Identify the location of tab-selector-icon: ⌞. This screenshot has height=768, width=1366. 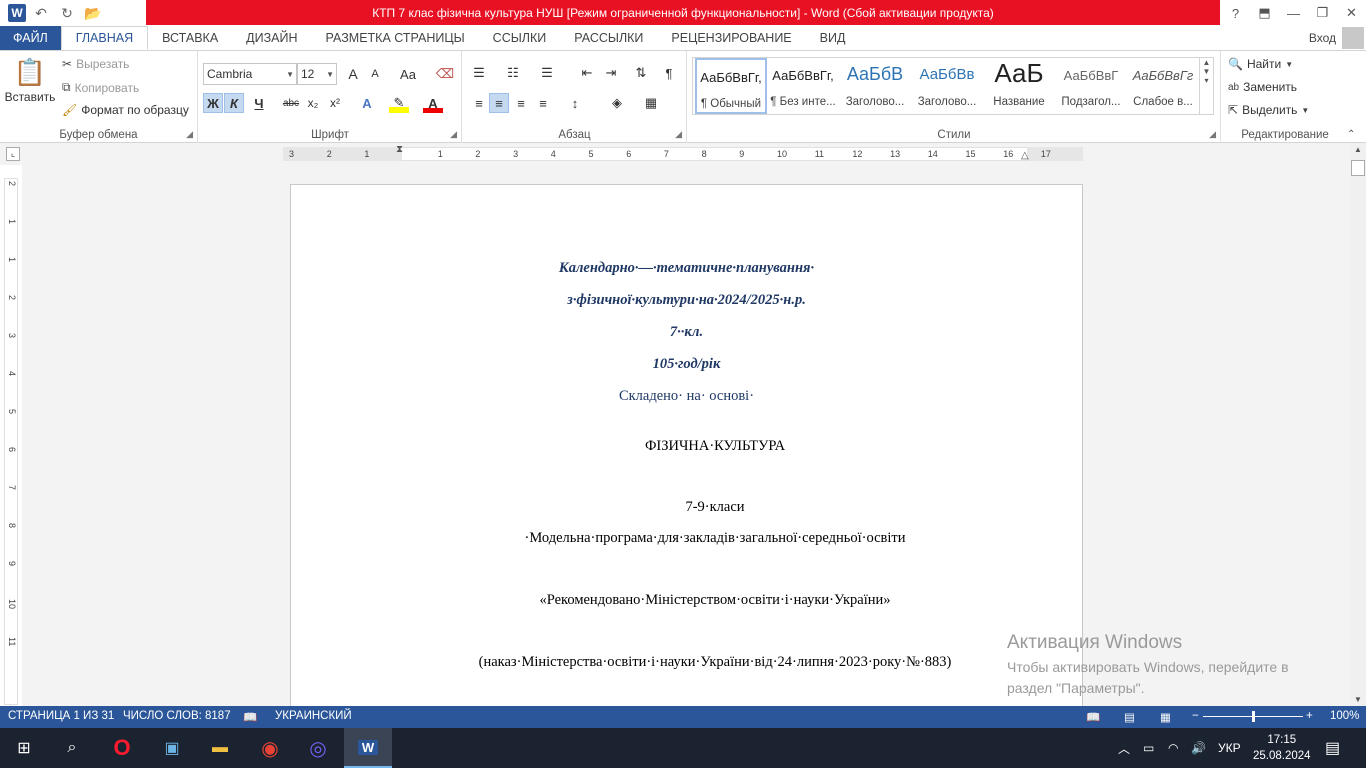
(13, 154).